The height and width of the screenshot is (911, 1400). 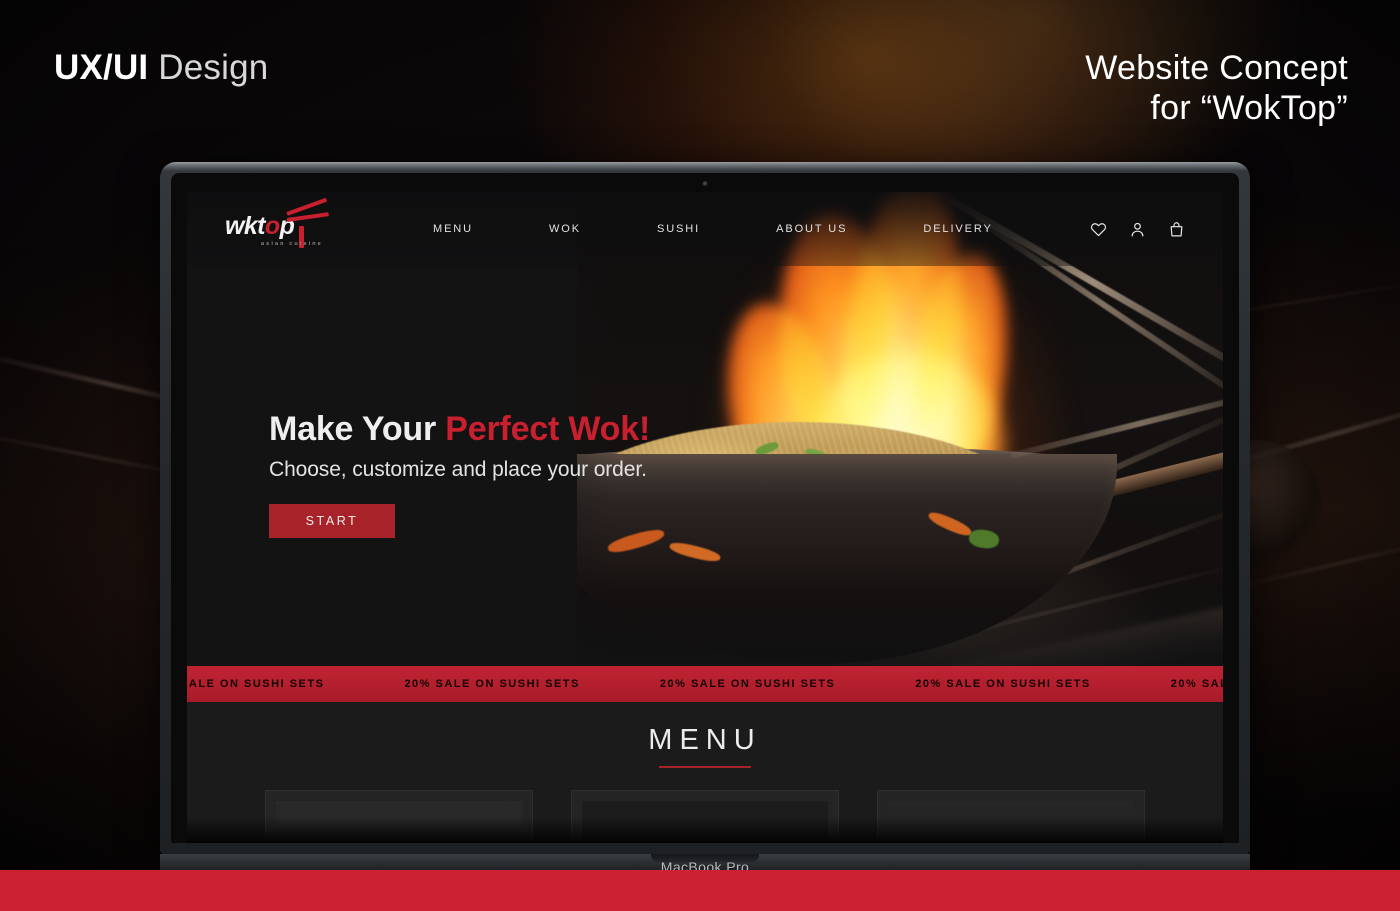 What do you see at coordinates (1098, 229) in the screenshot?
I see `heart-icon` at bounding box center [1098, 229].